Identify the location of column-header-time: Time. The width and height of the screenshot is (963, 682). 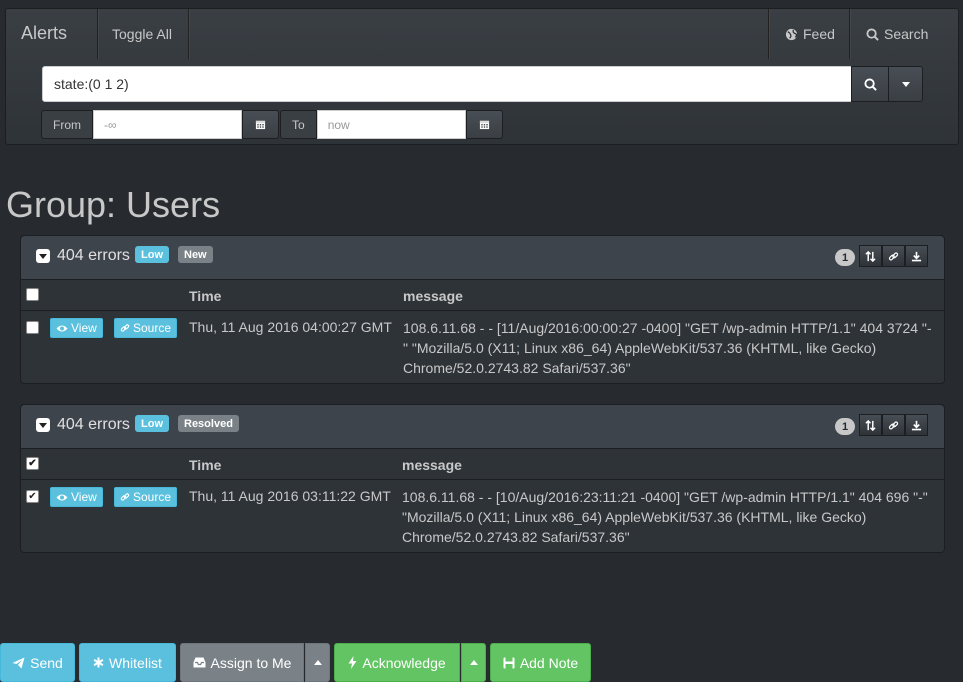
(205, 296).